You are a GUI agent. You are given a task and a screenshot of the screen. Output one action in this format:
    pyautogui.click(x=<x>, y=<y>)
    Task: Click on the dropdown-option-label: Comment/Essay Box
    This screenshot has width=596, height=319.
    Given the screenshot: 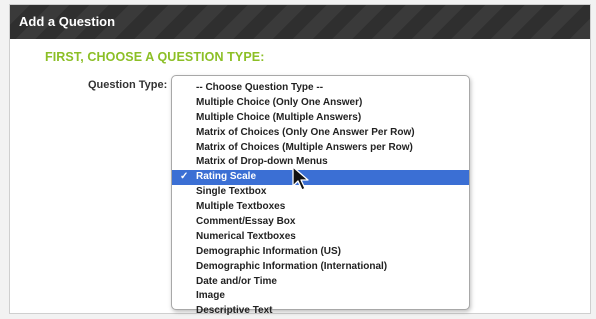 What is the action you would take?
    pyautogui.click(x=246, y=222)
    